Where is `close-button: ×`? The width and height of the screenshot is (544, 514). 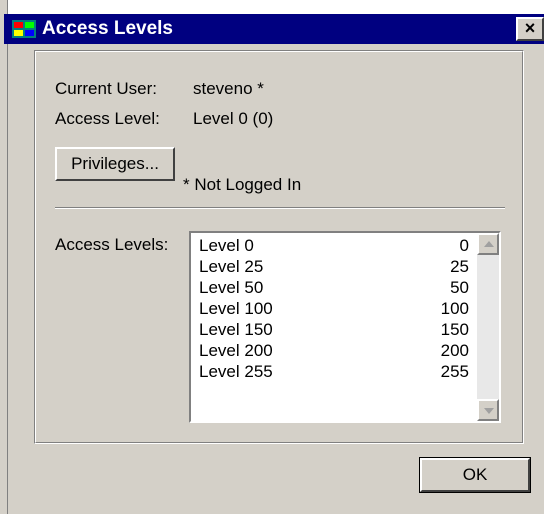
close-button: × is located at coordinates (530, 29).